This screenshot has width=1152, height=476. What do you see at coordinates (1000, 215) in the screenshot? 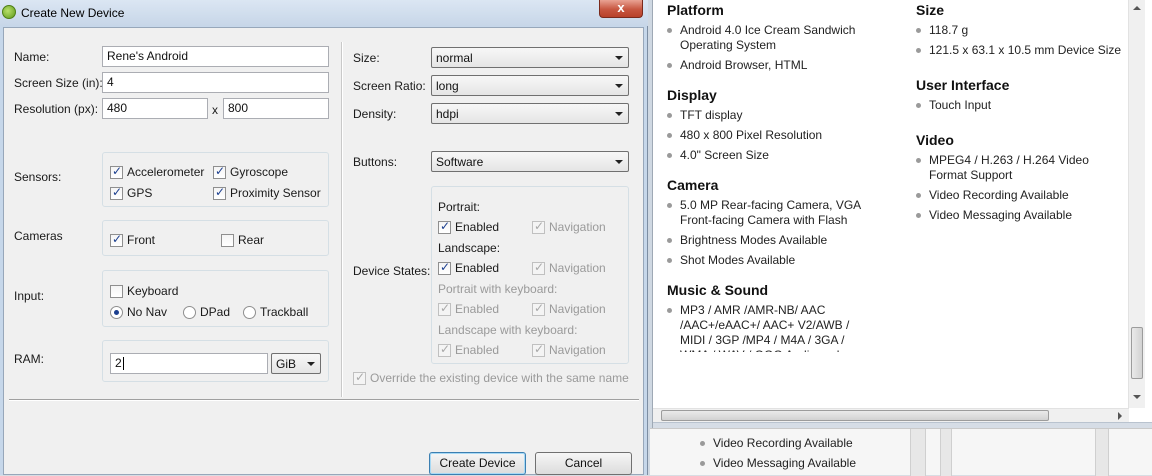
I see `spec-item: Video Messaging Available` at bounding box center [1000, 215].